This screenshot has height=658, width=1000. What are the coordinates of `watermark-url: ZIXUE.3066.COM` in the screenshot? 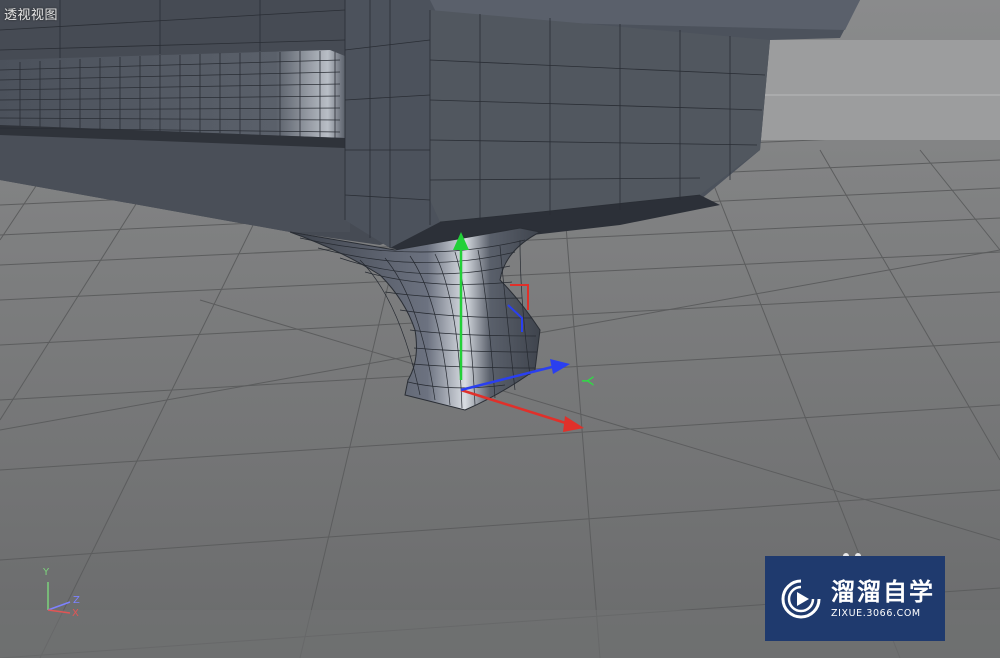 It's located at (876, 613).